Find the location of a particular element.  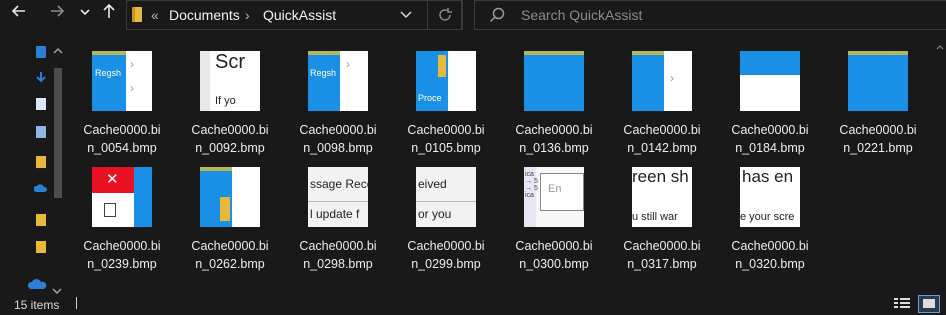

file-name: Cache0000.bi n_0300.bmp is located at coordinates (554, 255).